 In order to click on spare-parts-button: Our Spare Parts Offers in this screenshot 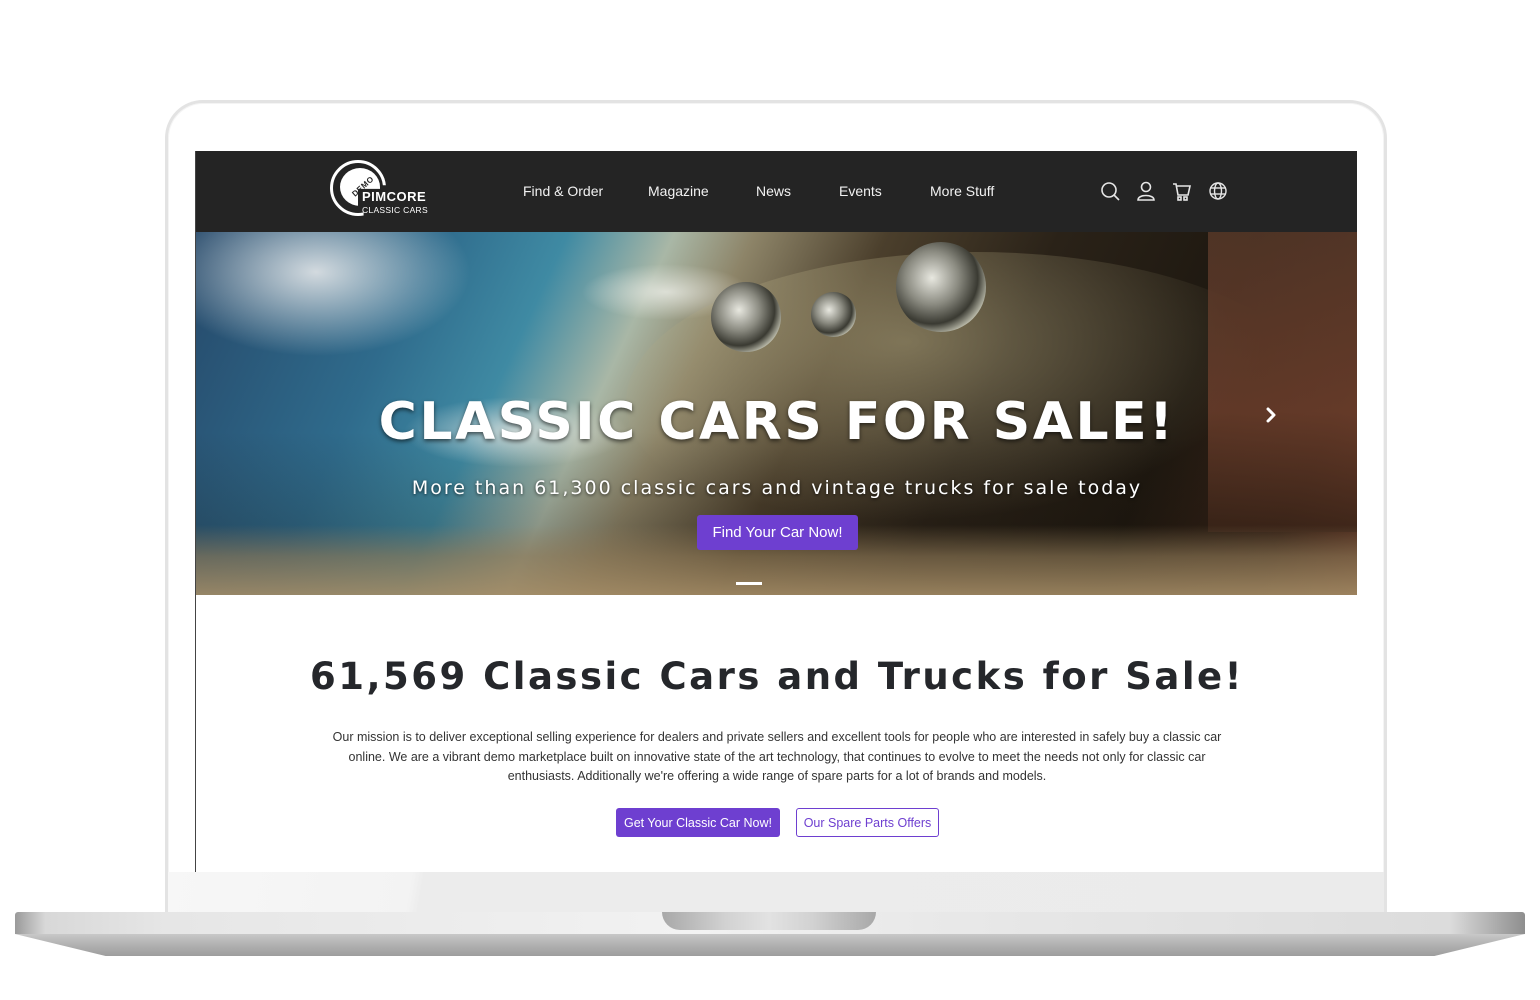, I will do `click(867, 822)`.